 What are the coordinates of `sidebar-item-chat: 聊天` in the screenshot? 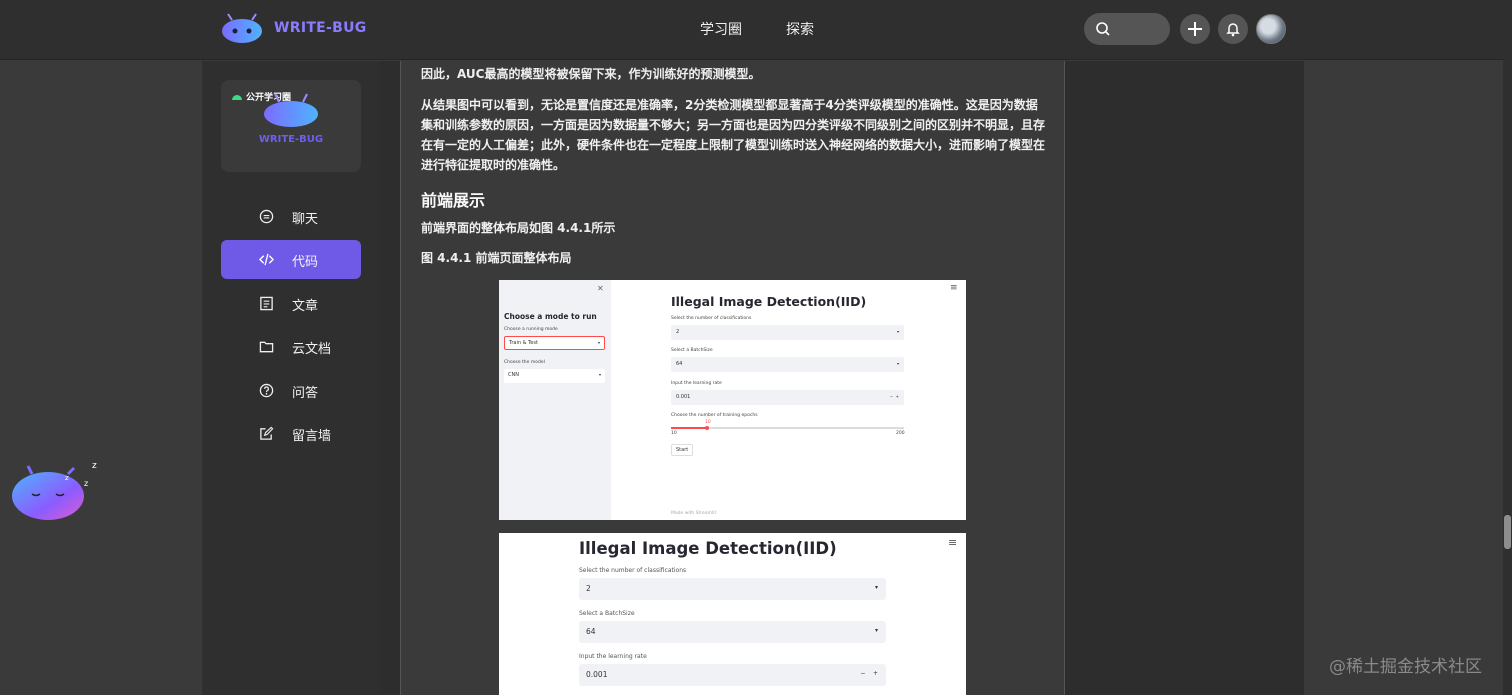 It's located at (291, 216).